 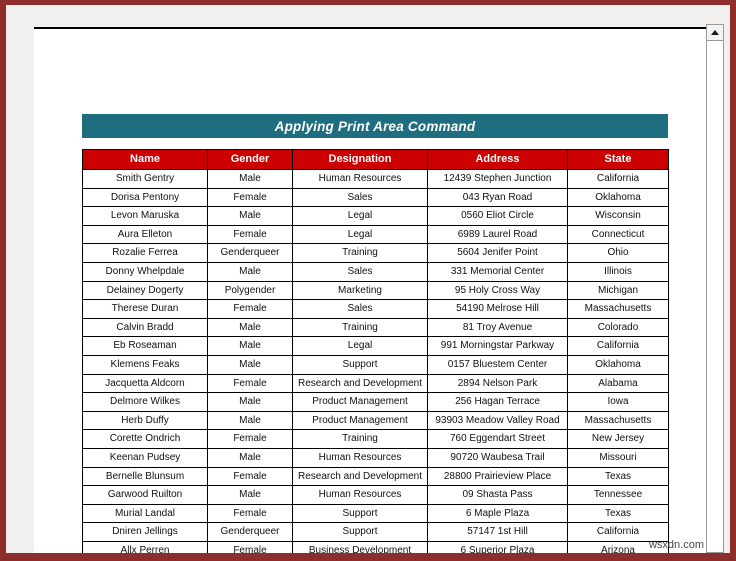 I want to click on cell-address: 991 Morningstar Parkway, so click(x=497, y=346).